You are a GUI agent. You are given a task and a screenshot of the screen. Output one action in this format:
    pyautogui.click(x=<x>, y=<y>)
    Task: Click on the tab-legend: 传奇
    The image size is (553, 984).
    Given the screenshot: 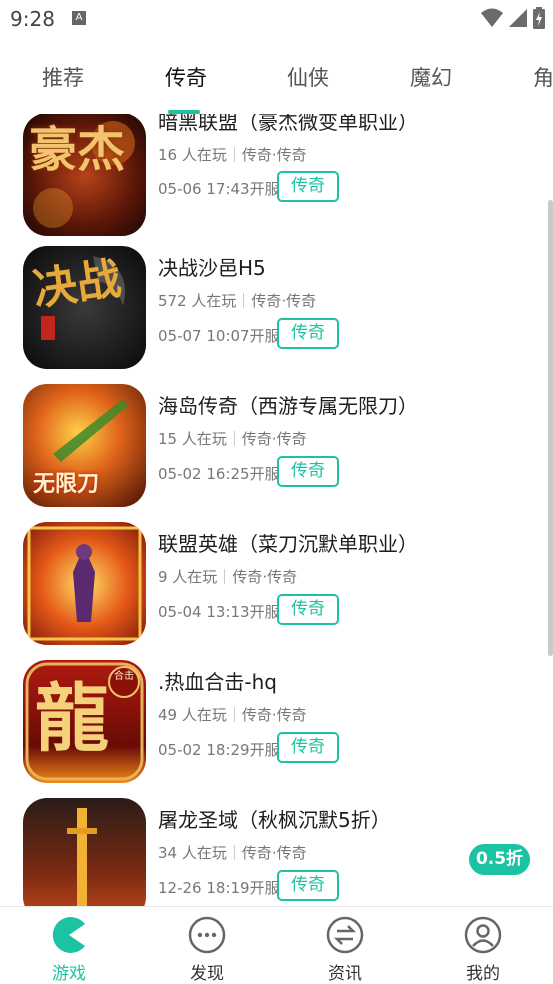 What is the action you would take?
    pyautogui.click(x=186, y=77)
    